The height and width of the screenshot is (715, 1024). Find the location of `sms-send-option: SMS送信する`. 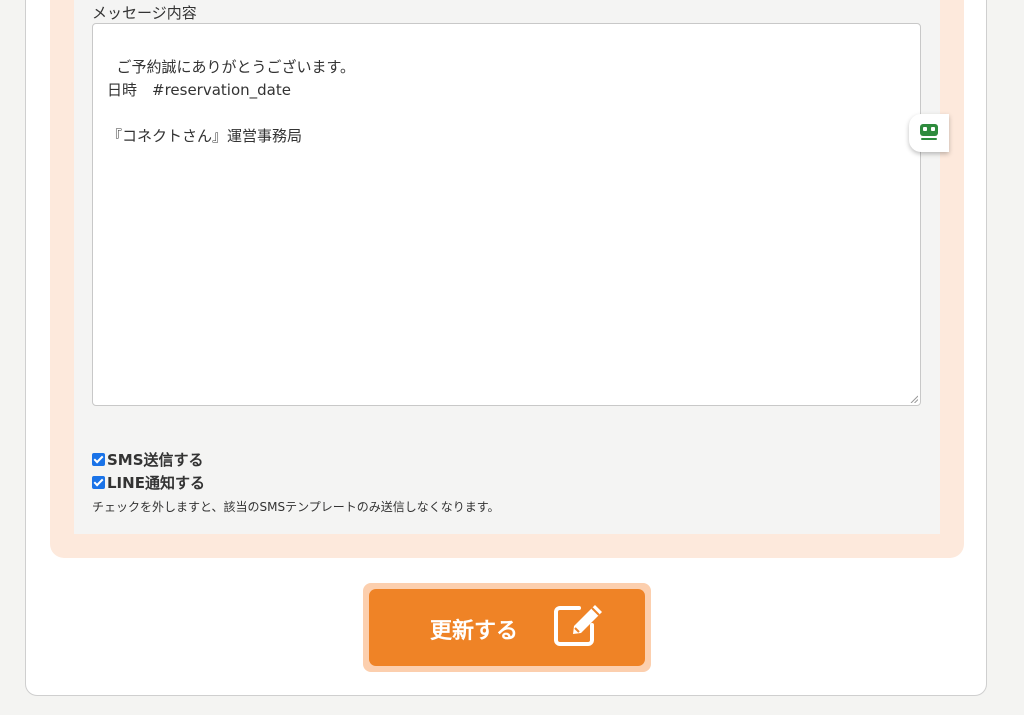

sms-send-option: SMS送信する is located at coordinates (148, 459).